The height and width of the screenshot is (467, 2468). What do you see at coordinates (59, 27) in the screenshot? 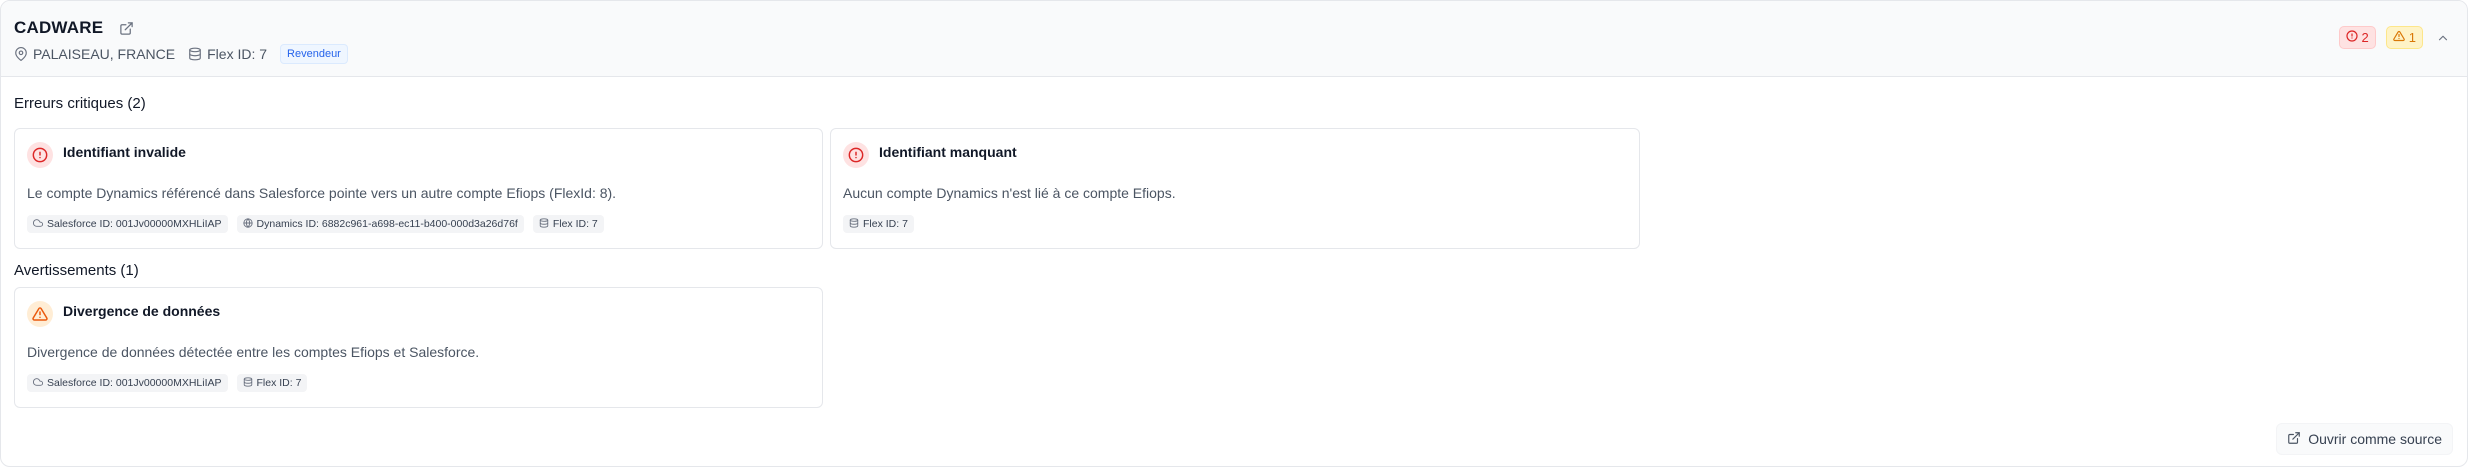
I see `company-name: CADWARE` at bounding box center [59, 27].